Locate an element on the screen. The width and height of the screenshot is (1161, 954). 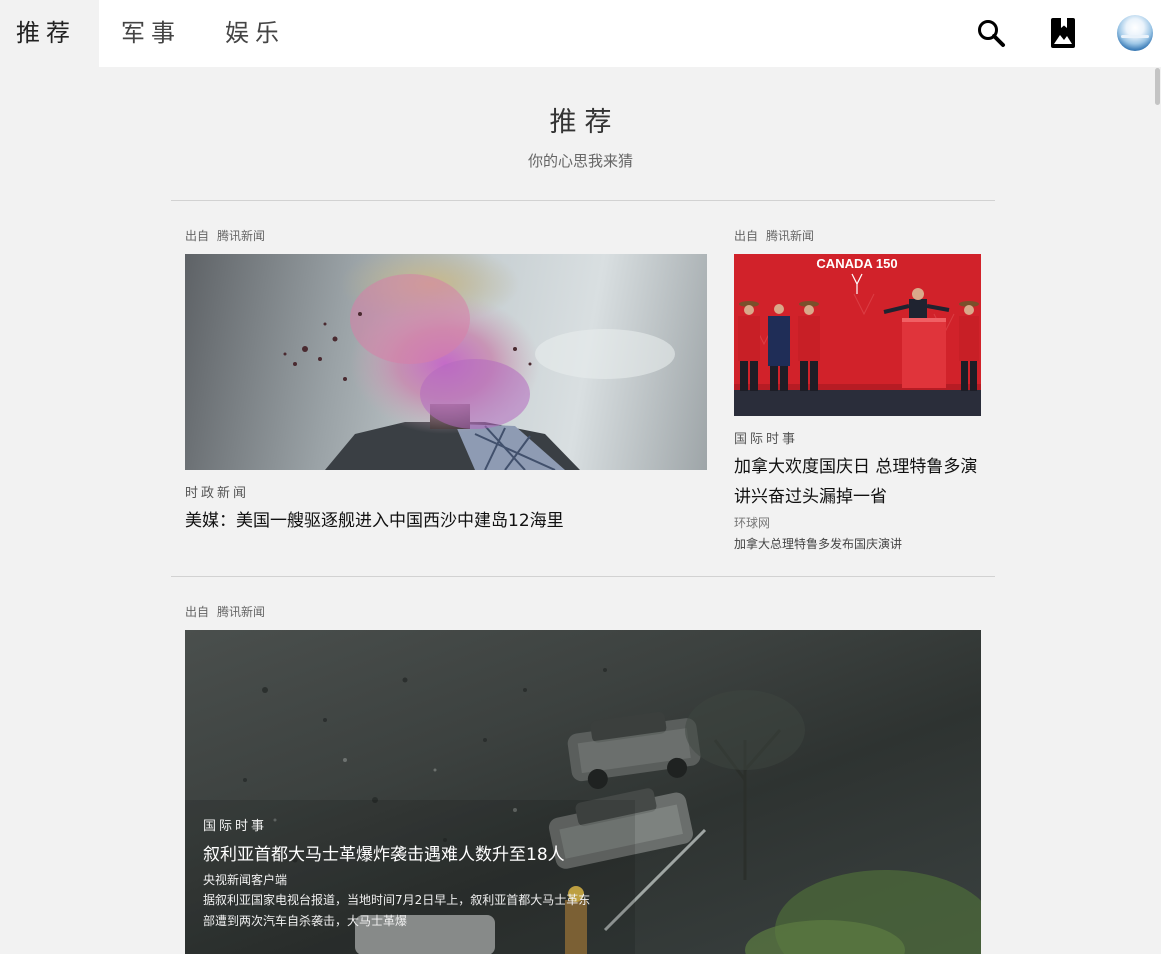
section-subtitle: 你的心思我来猜 is located at coordinates (580, 161).